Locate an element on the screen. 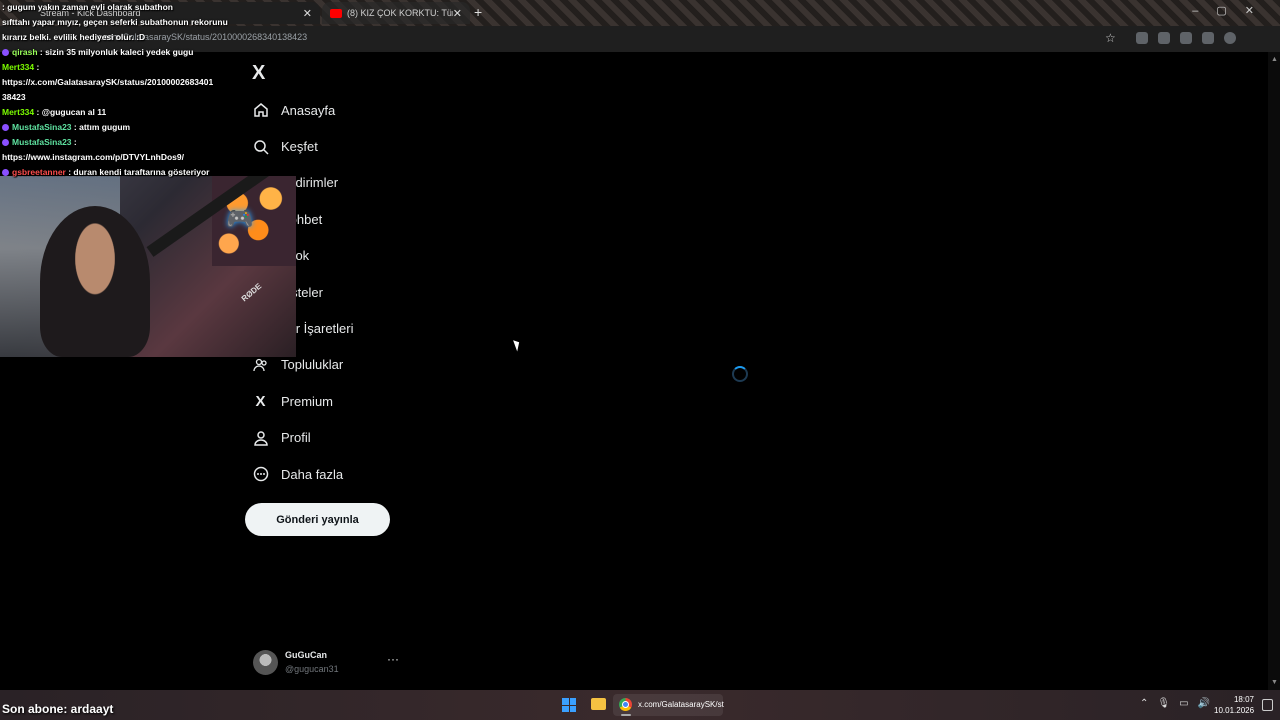  webcam-overlay: 🎮 RØDE is located at coordinates (148, 266).